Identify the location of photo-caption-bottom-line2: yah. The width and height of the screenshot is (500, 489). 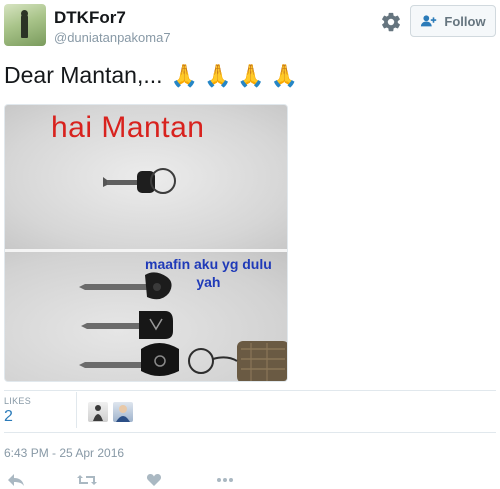
(208, 282).